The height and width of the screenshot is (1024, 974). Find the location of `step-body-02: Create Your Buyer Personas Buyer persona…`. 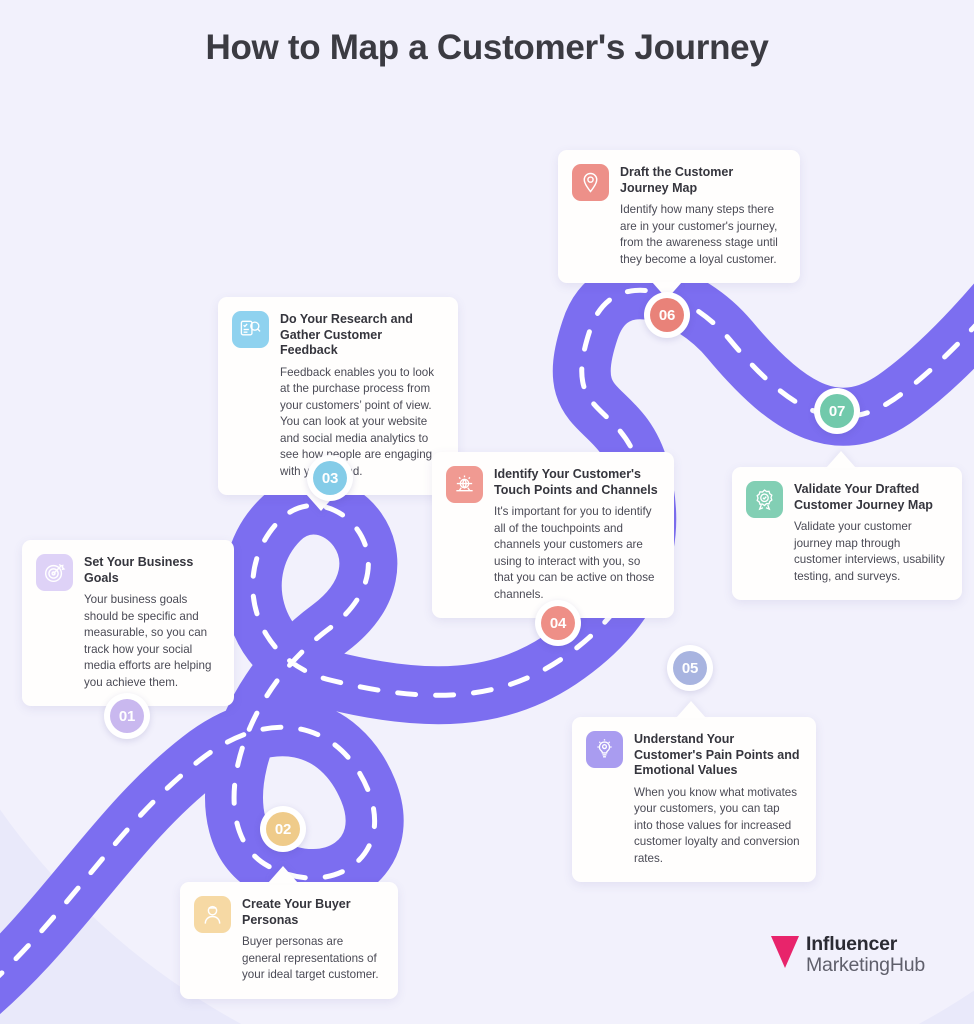

step-body-02: Create Your Buyer Personas Buyer persona… is located at coordinates (312, 940).